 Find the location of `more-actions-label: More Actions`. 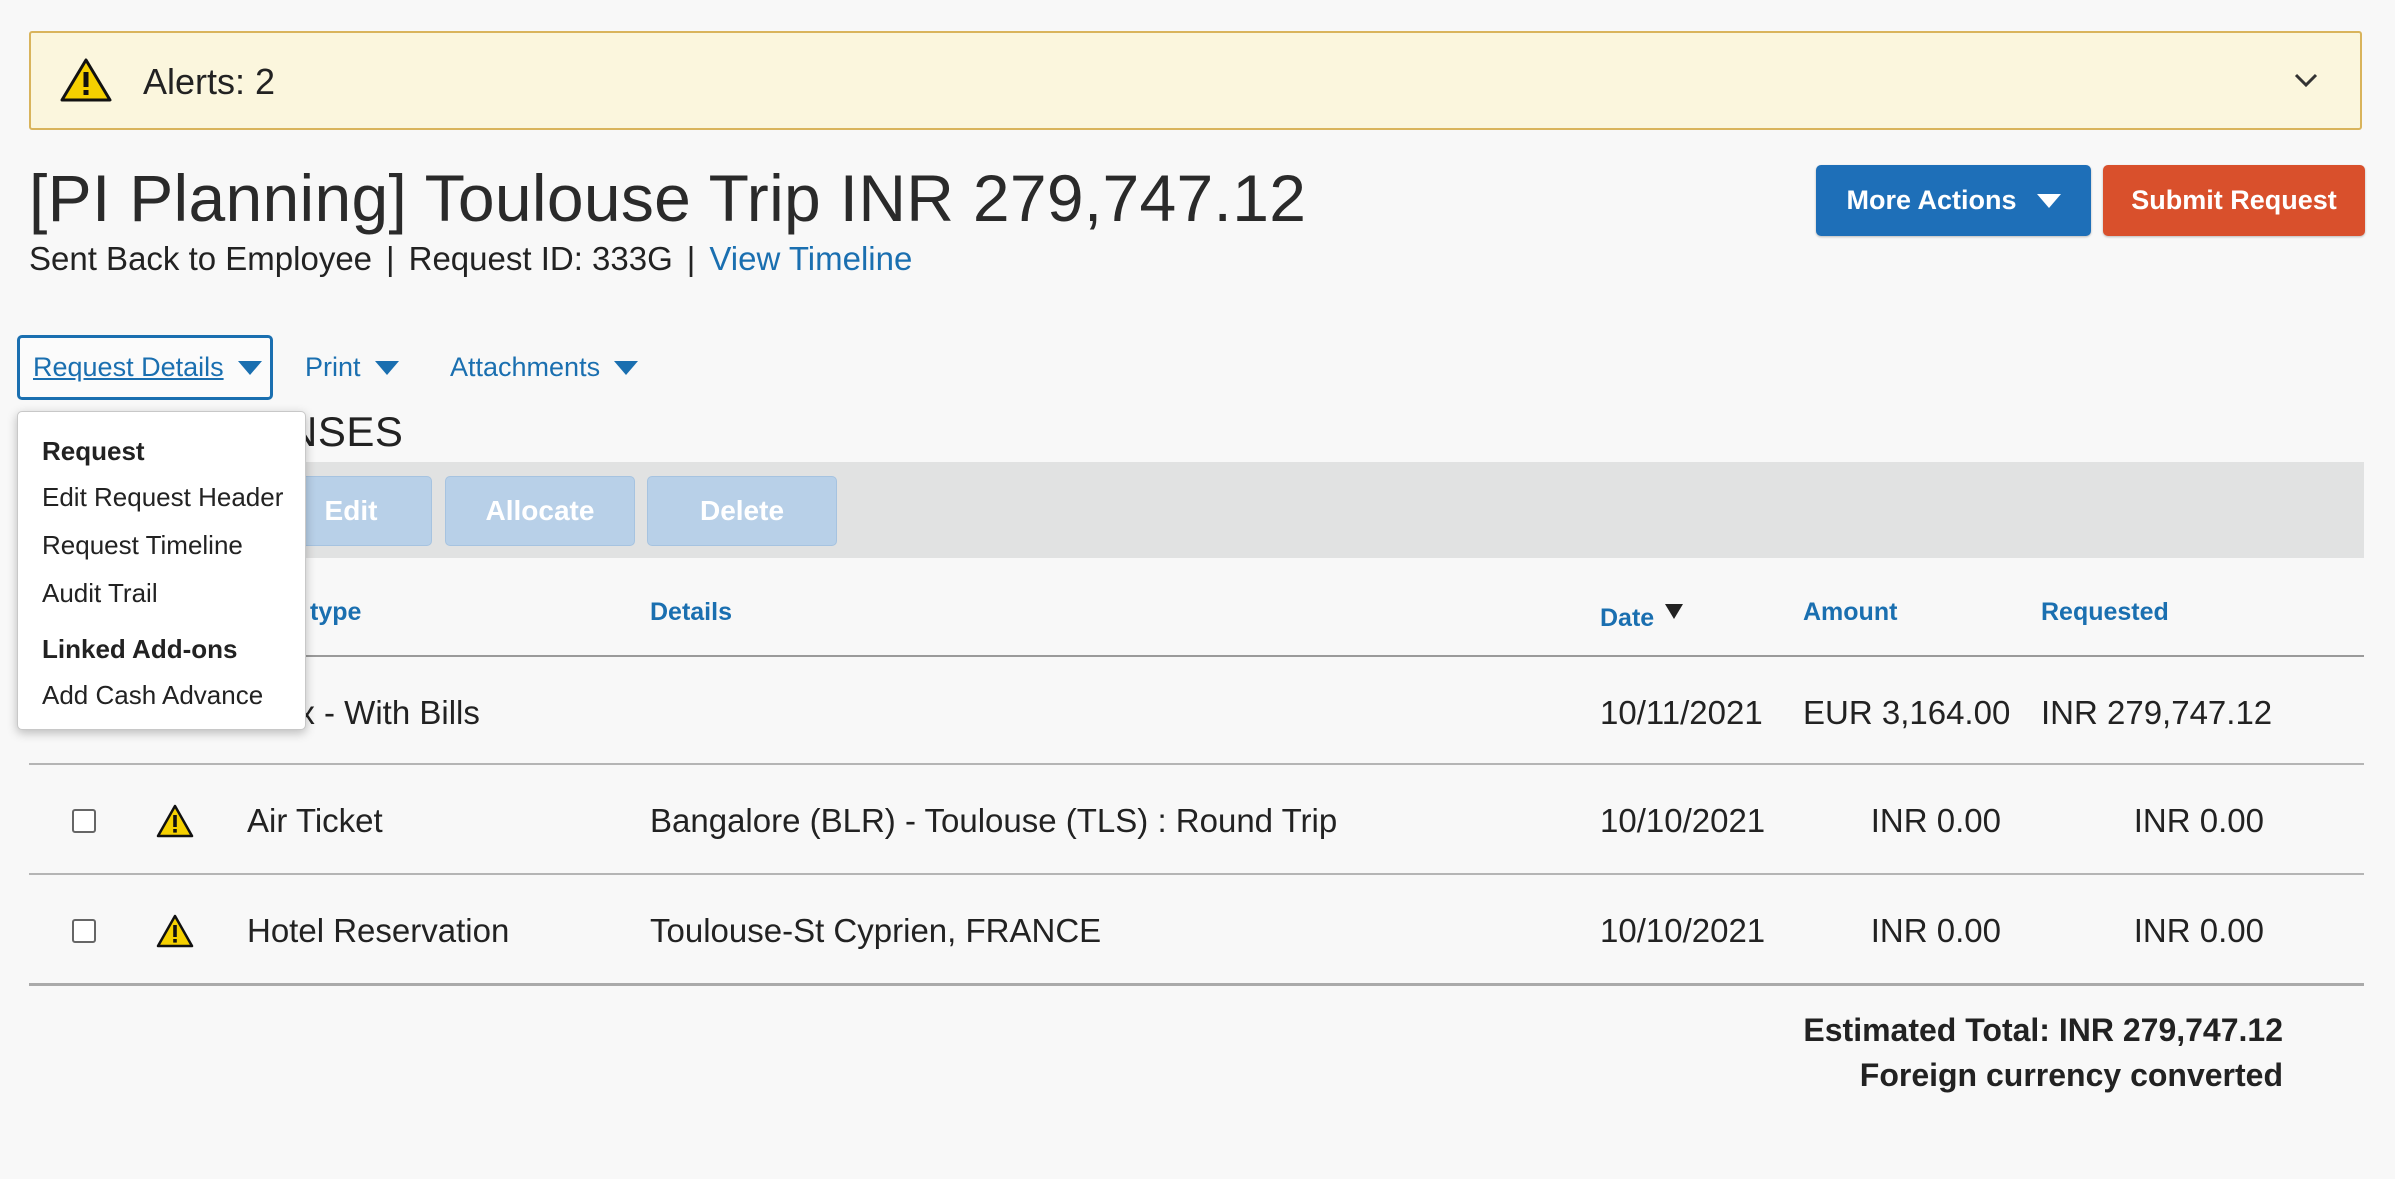

more-actions-label: More Actions is located at coordinates (1931, 200).